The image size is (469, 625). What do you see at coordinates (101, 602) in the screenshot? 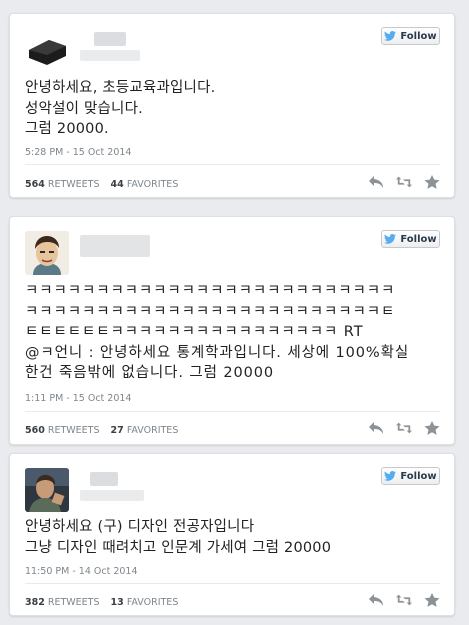
I see `tweet-stats: 382 RETWEETS 13 FAVORITES` at bounding box center [101, 602].